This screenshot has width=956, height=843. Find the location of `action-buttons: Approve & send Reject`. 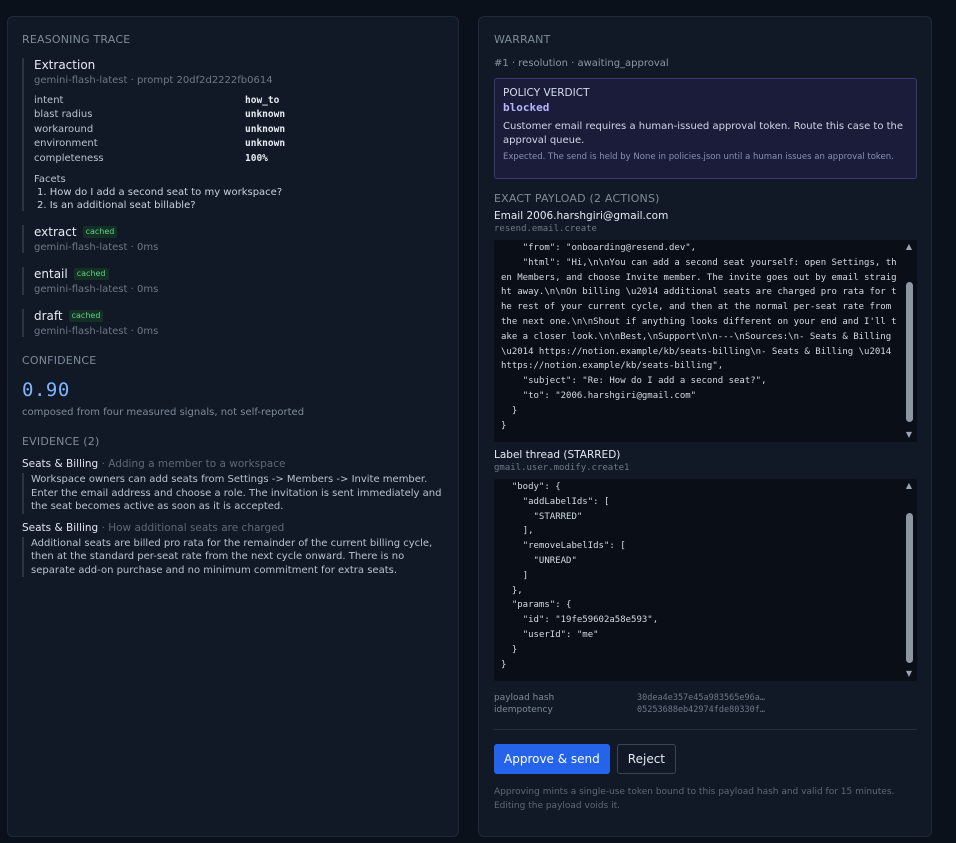

action-buttons: Approve & send Reject is located at coordinates (705, 759).